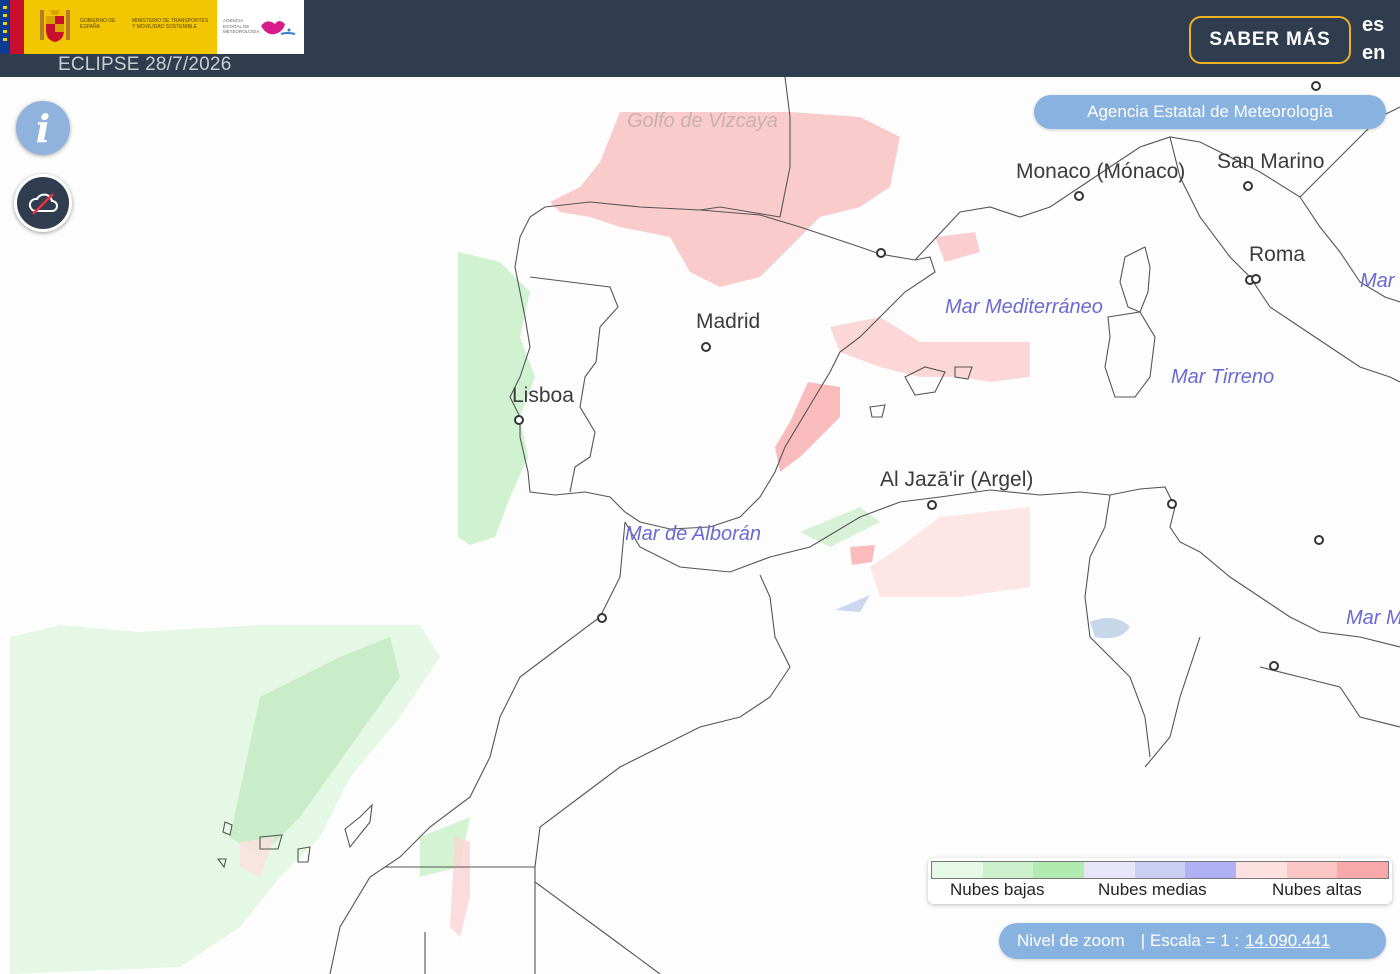 The width and height of the screenshot is (1400, 974). I want to click on legend-color-bar, so click(1160, 870).